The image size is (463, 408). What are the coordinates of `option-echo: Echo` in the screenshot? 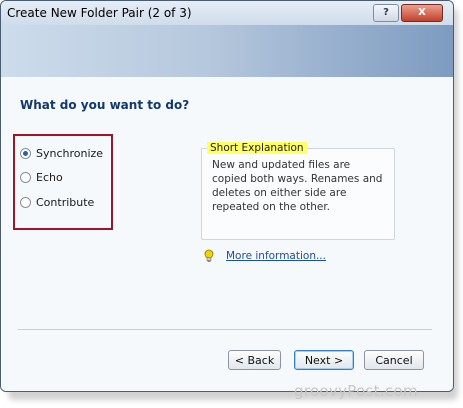 It's located at (41, 177).